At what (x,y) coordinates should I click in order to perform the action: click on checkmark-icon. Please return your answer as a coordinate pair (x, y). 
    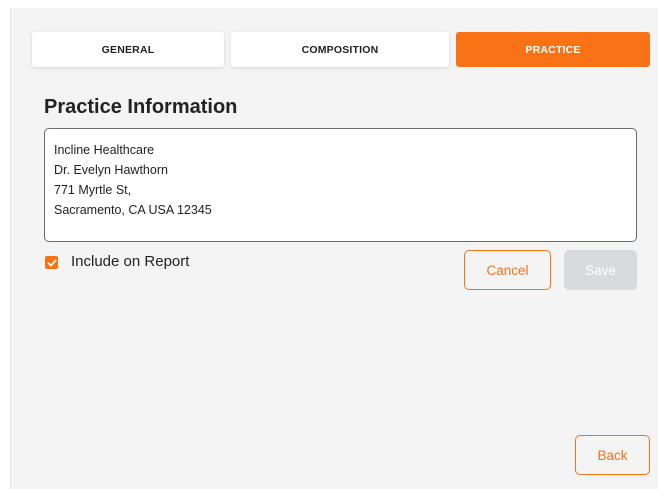
    Looking at the image, I should click on (51, 262).